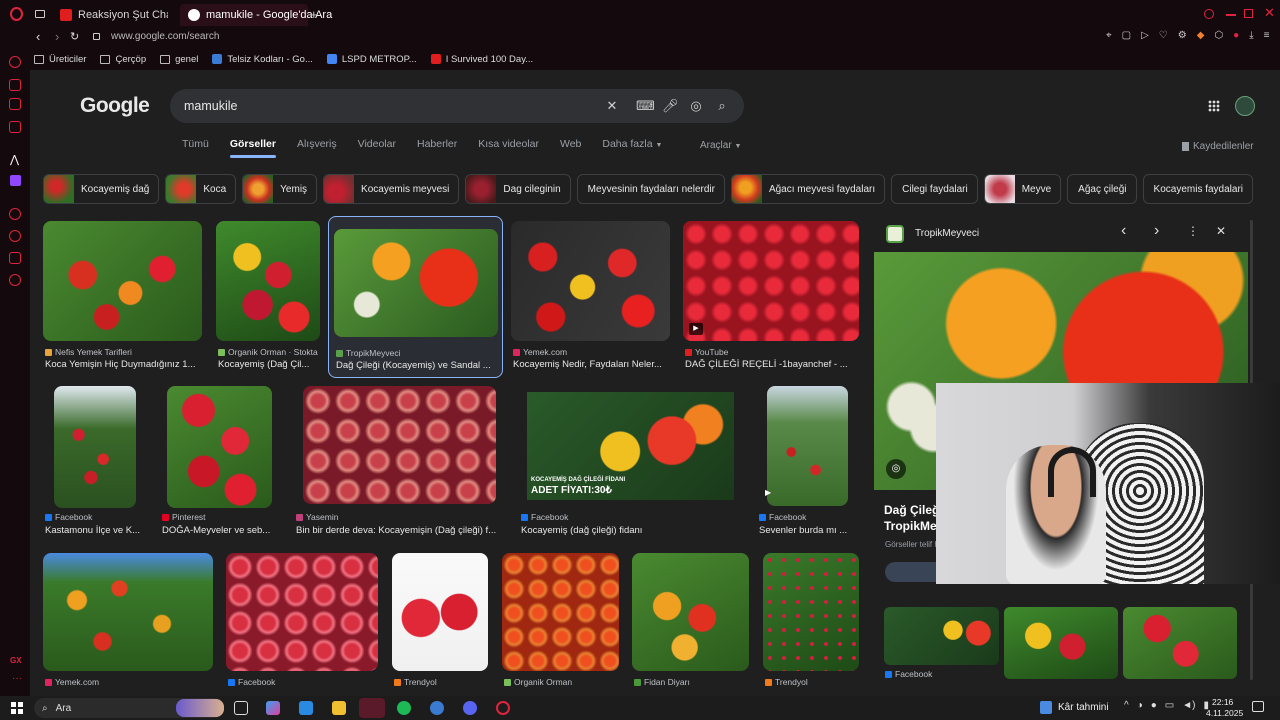  What do you see at coordinates (339, 708) in the screenshot?
I see `file-explorer-icon` at bounding box center [339, 708].